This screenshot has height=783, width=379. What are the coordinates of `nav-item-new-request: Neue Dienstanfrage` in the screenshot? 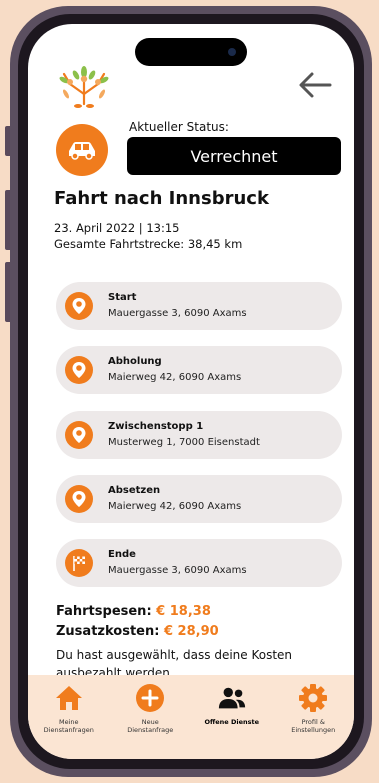 It's located at (151, 721).